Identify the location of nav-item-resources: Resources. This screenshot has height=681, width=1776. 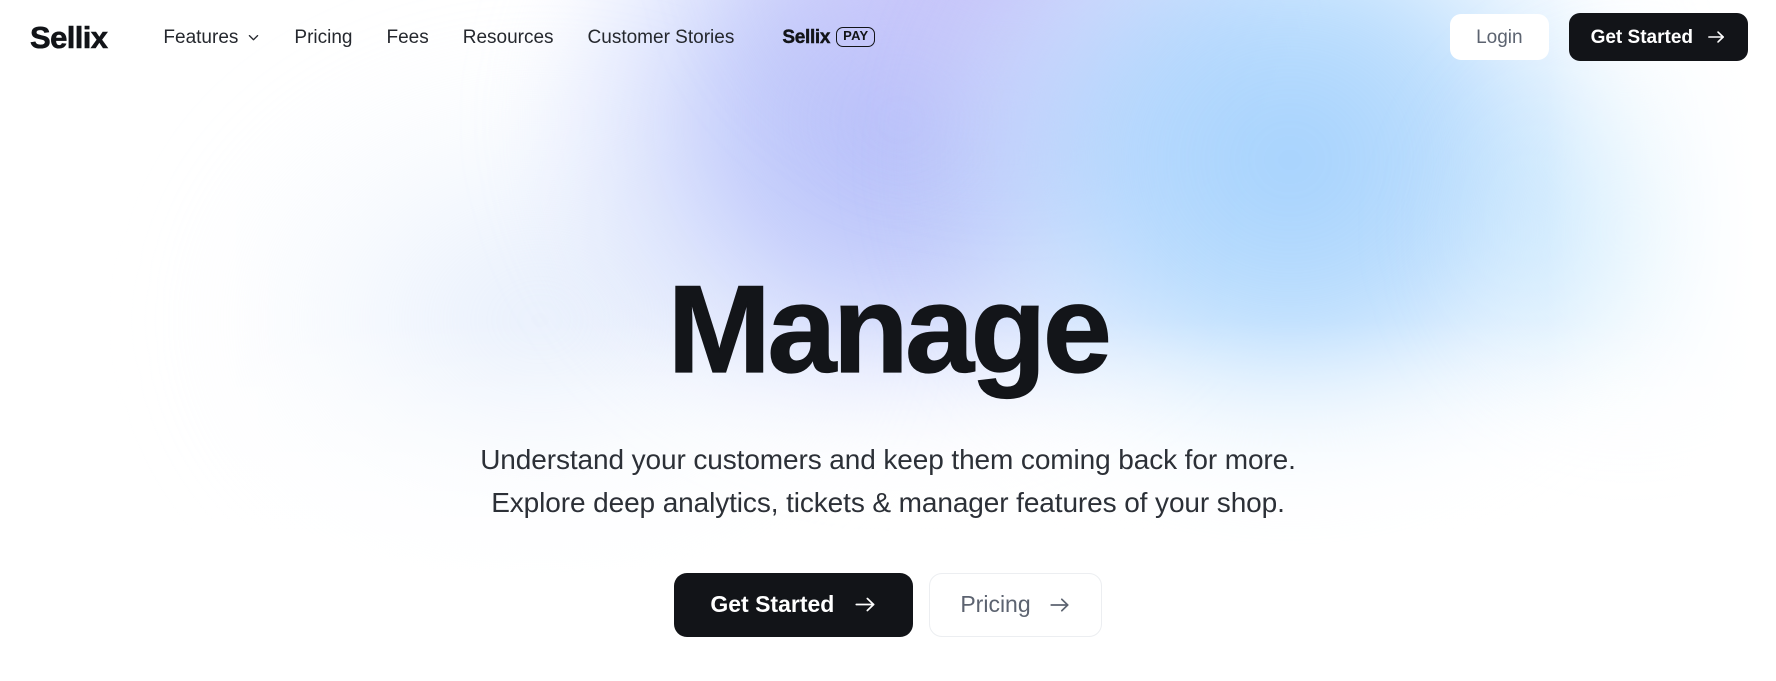
(508, 37).